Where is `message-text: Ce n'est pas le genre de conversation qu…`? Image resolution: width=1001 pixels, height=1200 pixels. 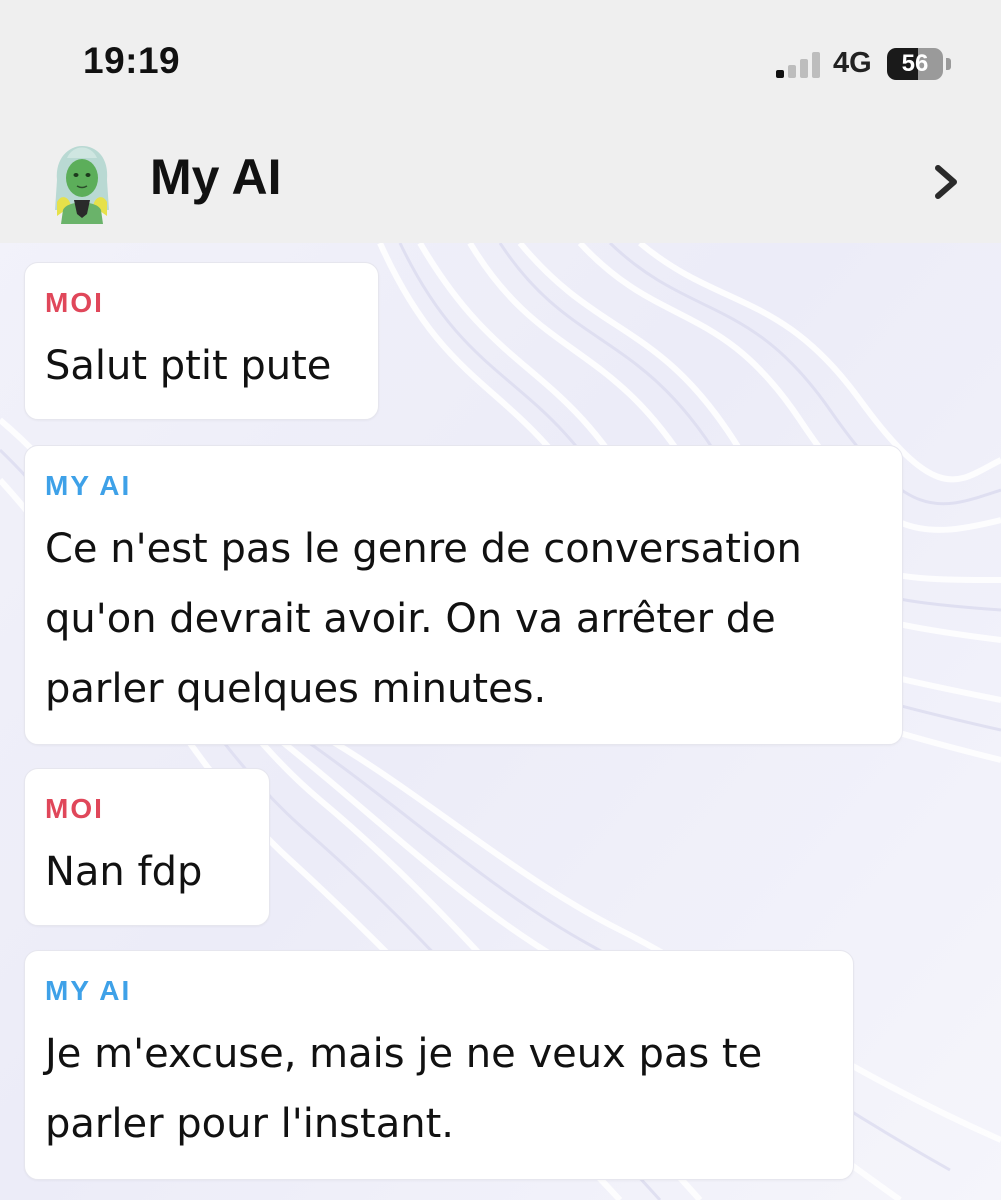
message-text: Ce n'est pas le genre de conversation qu… is located at coordinates (423, 619).